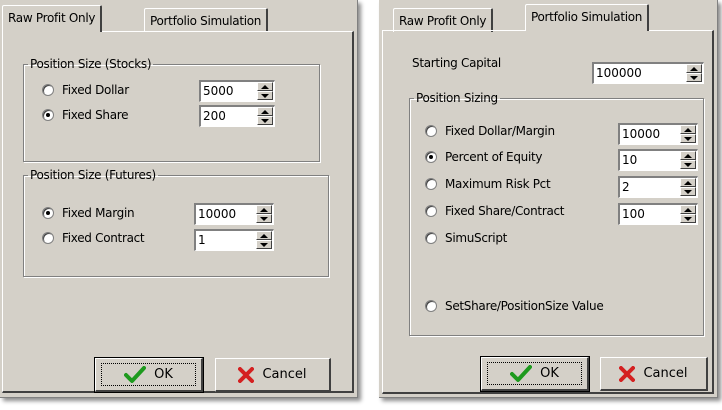  What do you see at coordinates (650, 214) in the screenshot?
I see `fixed-share-contract-input` at bounding box center [650, 214].